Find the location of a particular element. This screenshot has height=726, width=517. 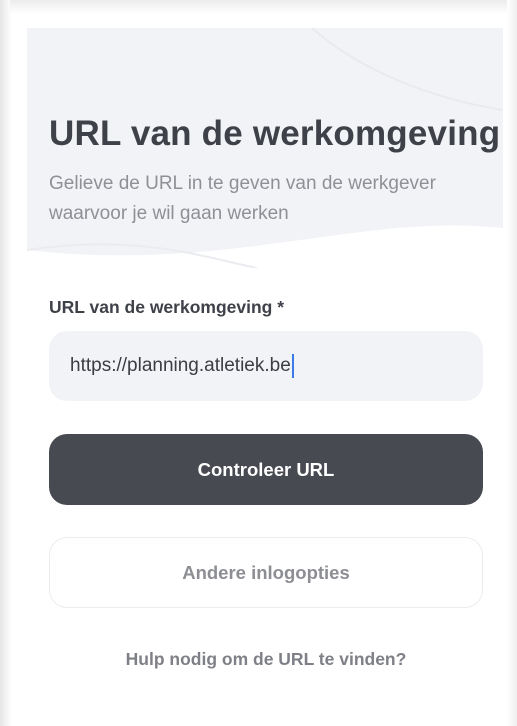

url-input: https://planning.atletiek.be is located at coordinates (266, 366).